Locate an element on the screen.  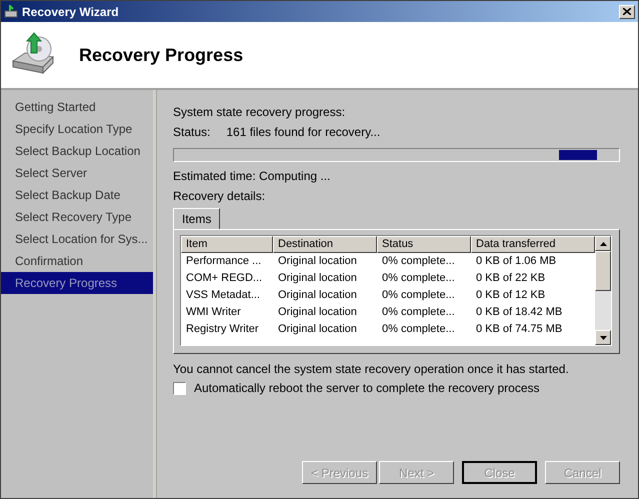
page-title: Recovery Progress is located at coordinates (161, 55).